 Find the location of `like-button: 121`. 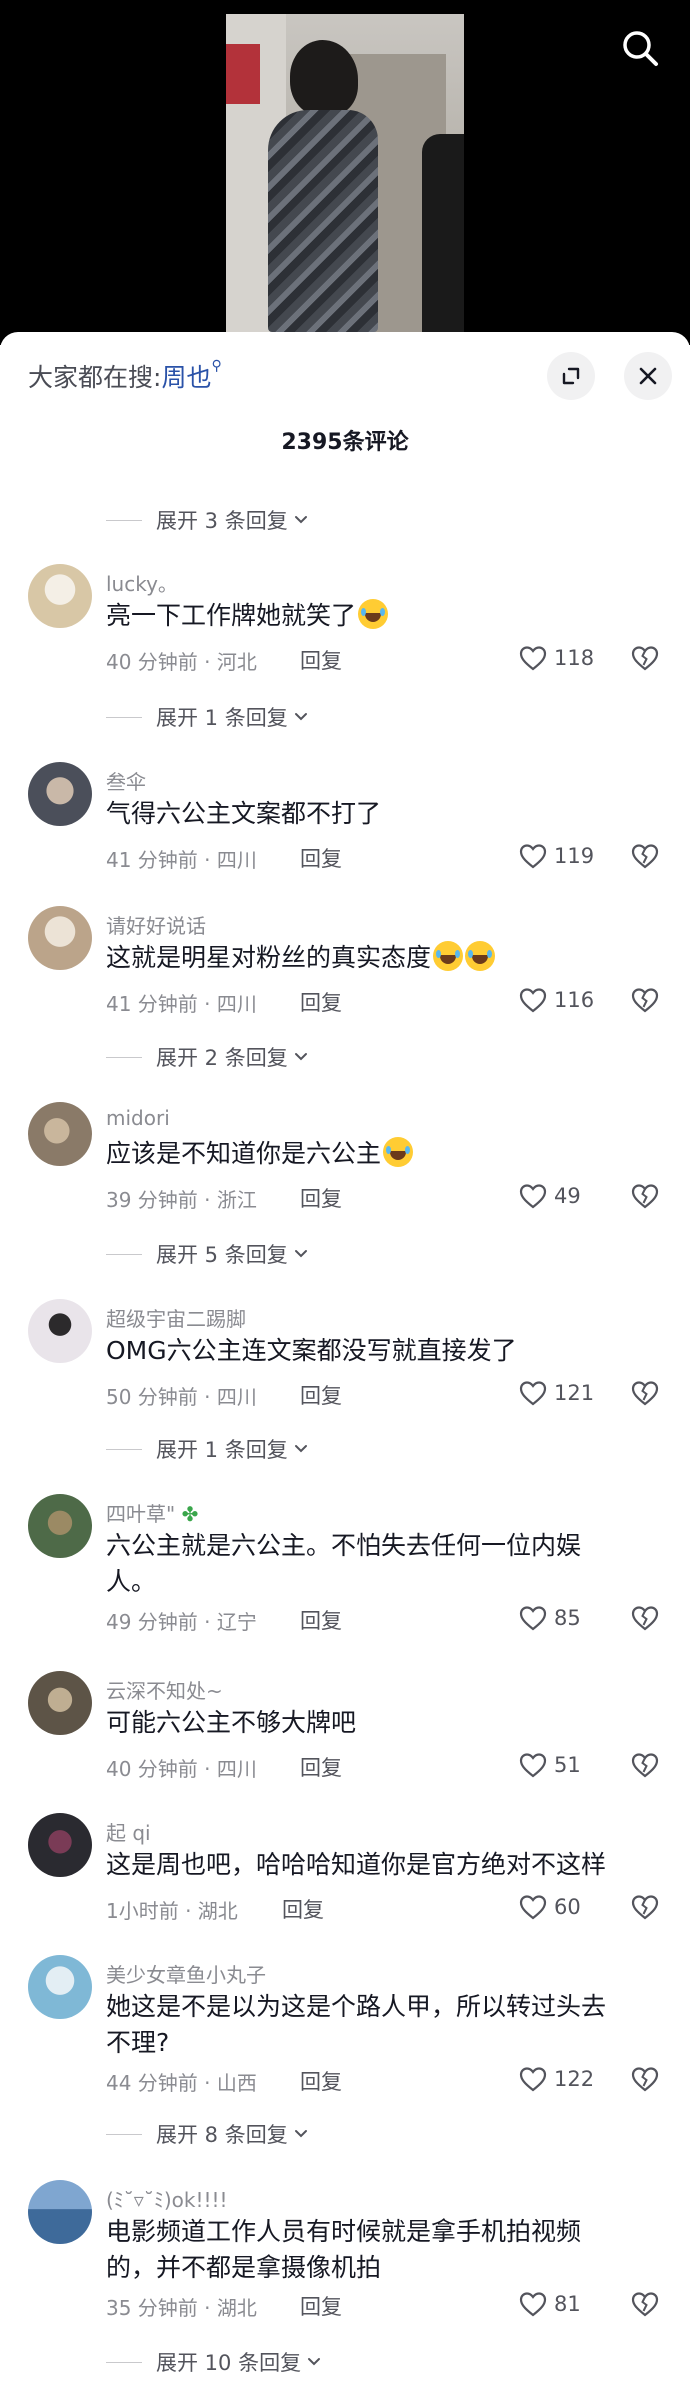

like-button: 121 is located at coordinates (556, 1393).